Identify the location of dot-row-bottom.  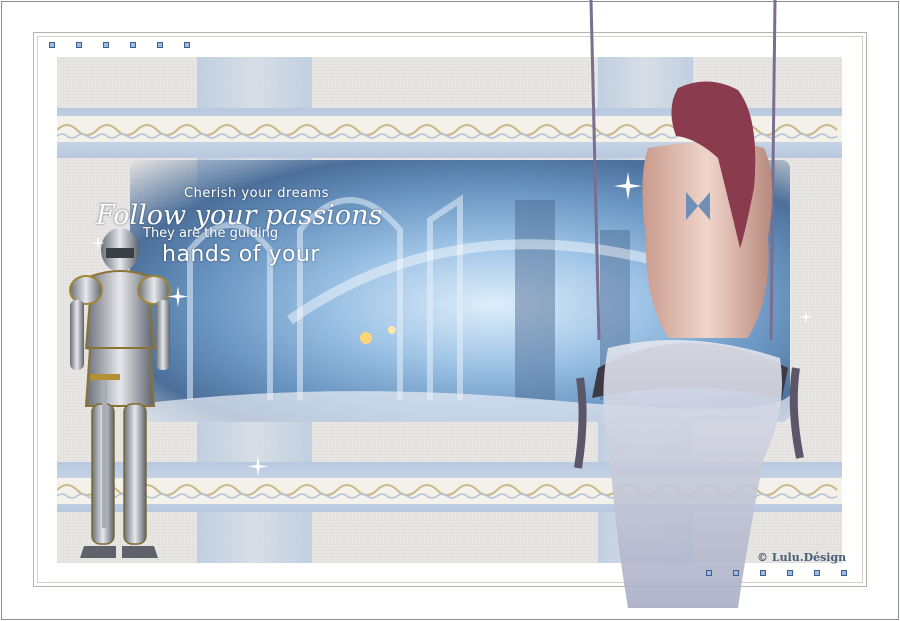
(781, 574).